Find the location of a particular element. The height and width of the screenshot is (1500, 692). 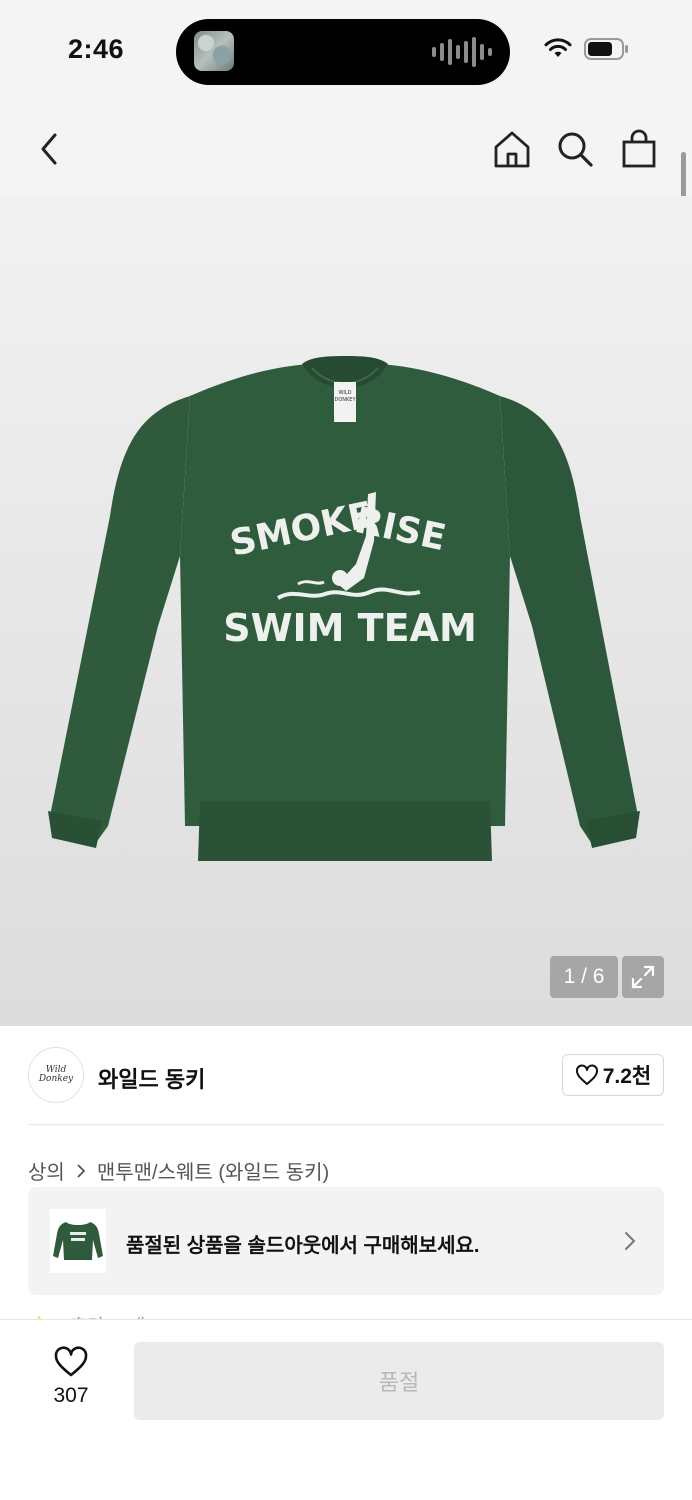

expand-image-button is located at coordinates (643, 977).